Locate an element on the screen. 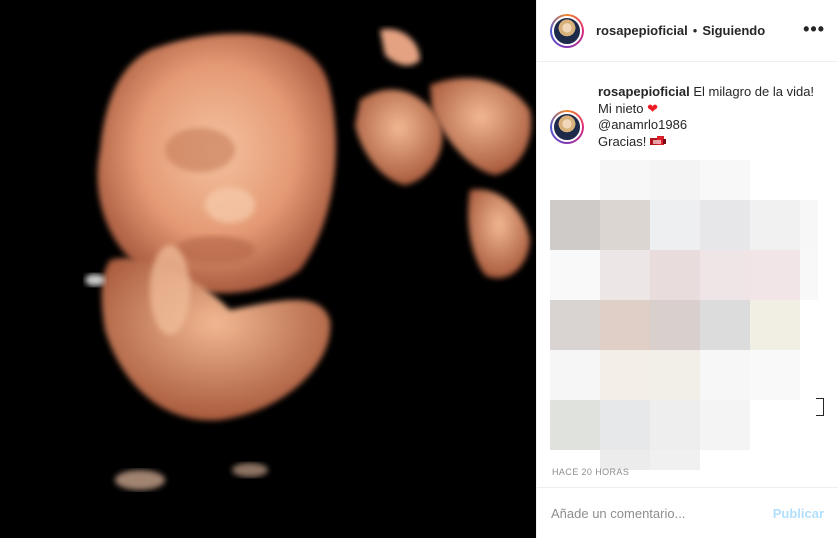  username-link: rosapepioficial is located at coordinates (642, 30).